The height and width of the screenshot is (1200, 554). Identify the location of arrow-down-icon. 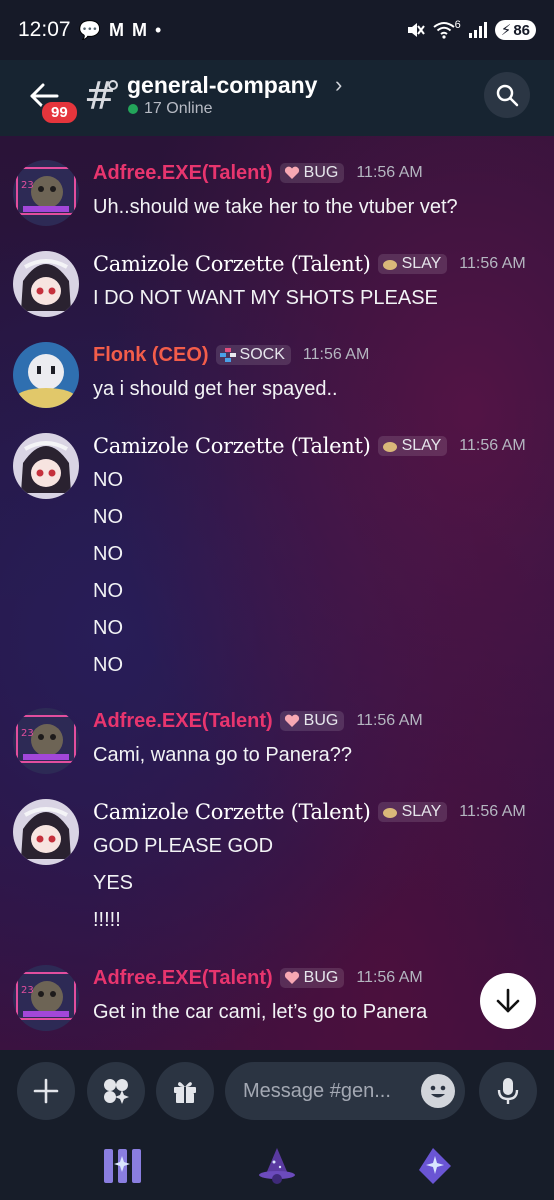
(508, 1000).